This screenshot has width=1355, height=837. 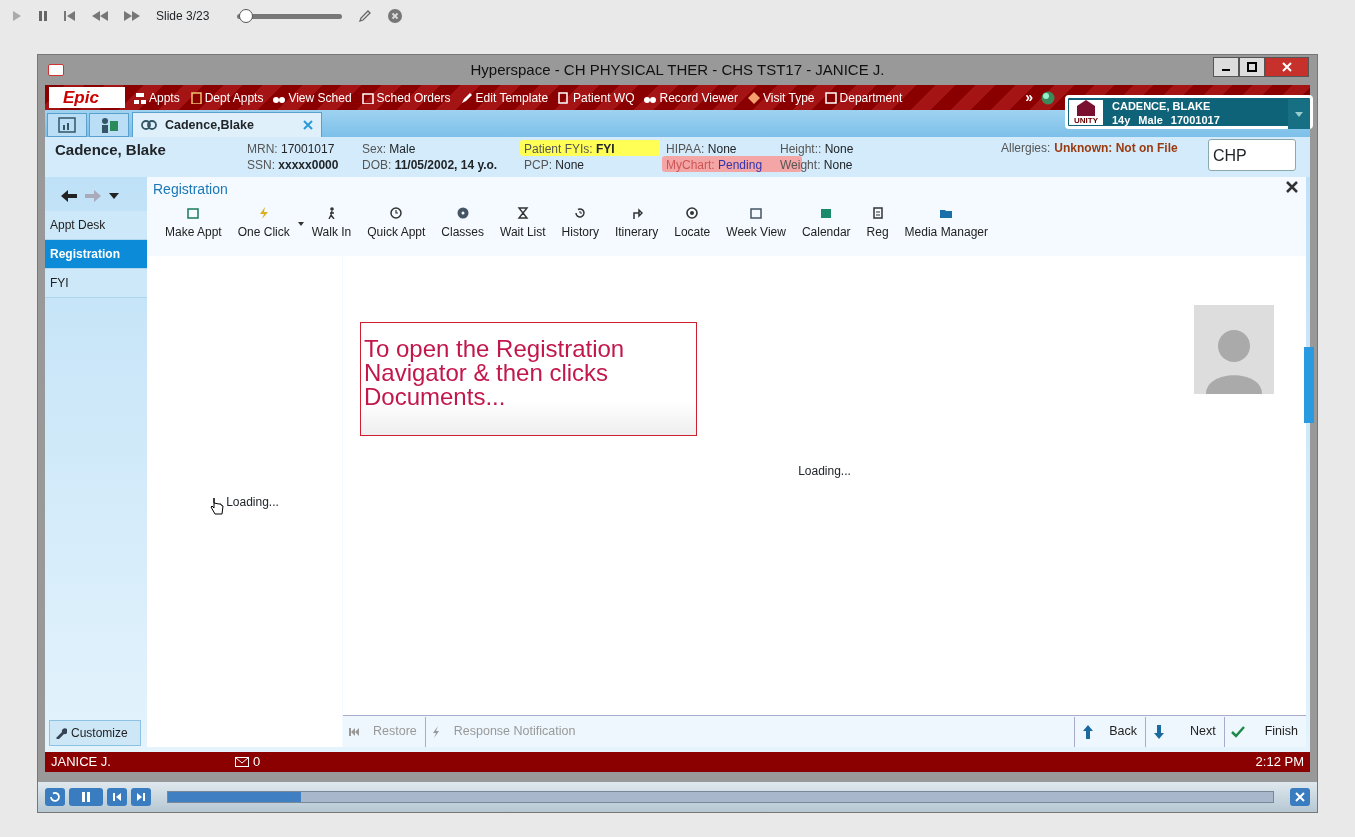 What do you see at coordinates (81, 762) in the screenshot?
I see `user-name: JANICE J.` at bounding box center [81, 762].